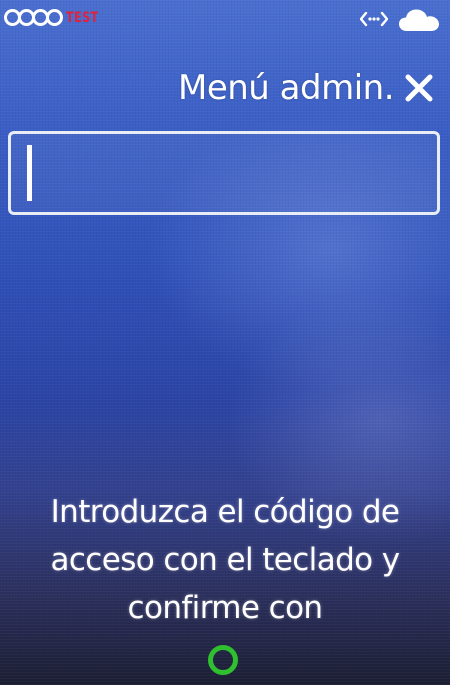 This screenshot has width=450, height=685. I want to click on brand-logo: TEST, so click(55, 17).